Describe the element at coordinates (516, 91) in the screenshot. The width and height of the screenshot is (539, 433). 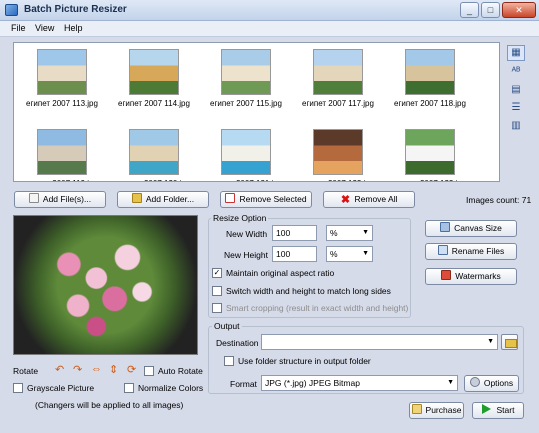
I see `view-small-icons-icon: ▤` at that location.